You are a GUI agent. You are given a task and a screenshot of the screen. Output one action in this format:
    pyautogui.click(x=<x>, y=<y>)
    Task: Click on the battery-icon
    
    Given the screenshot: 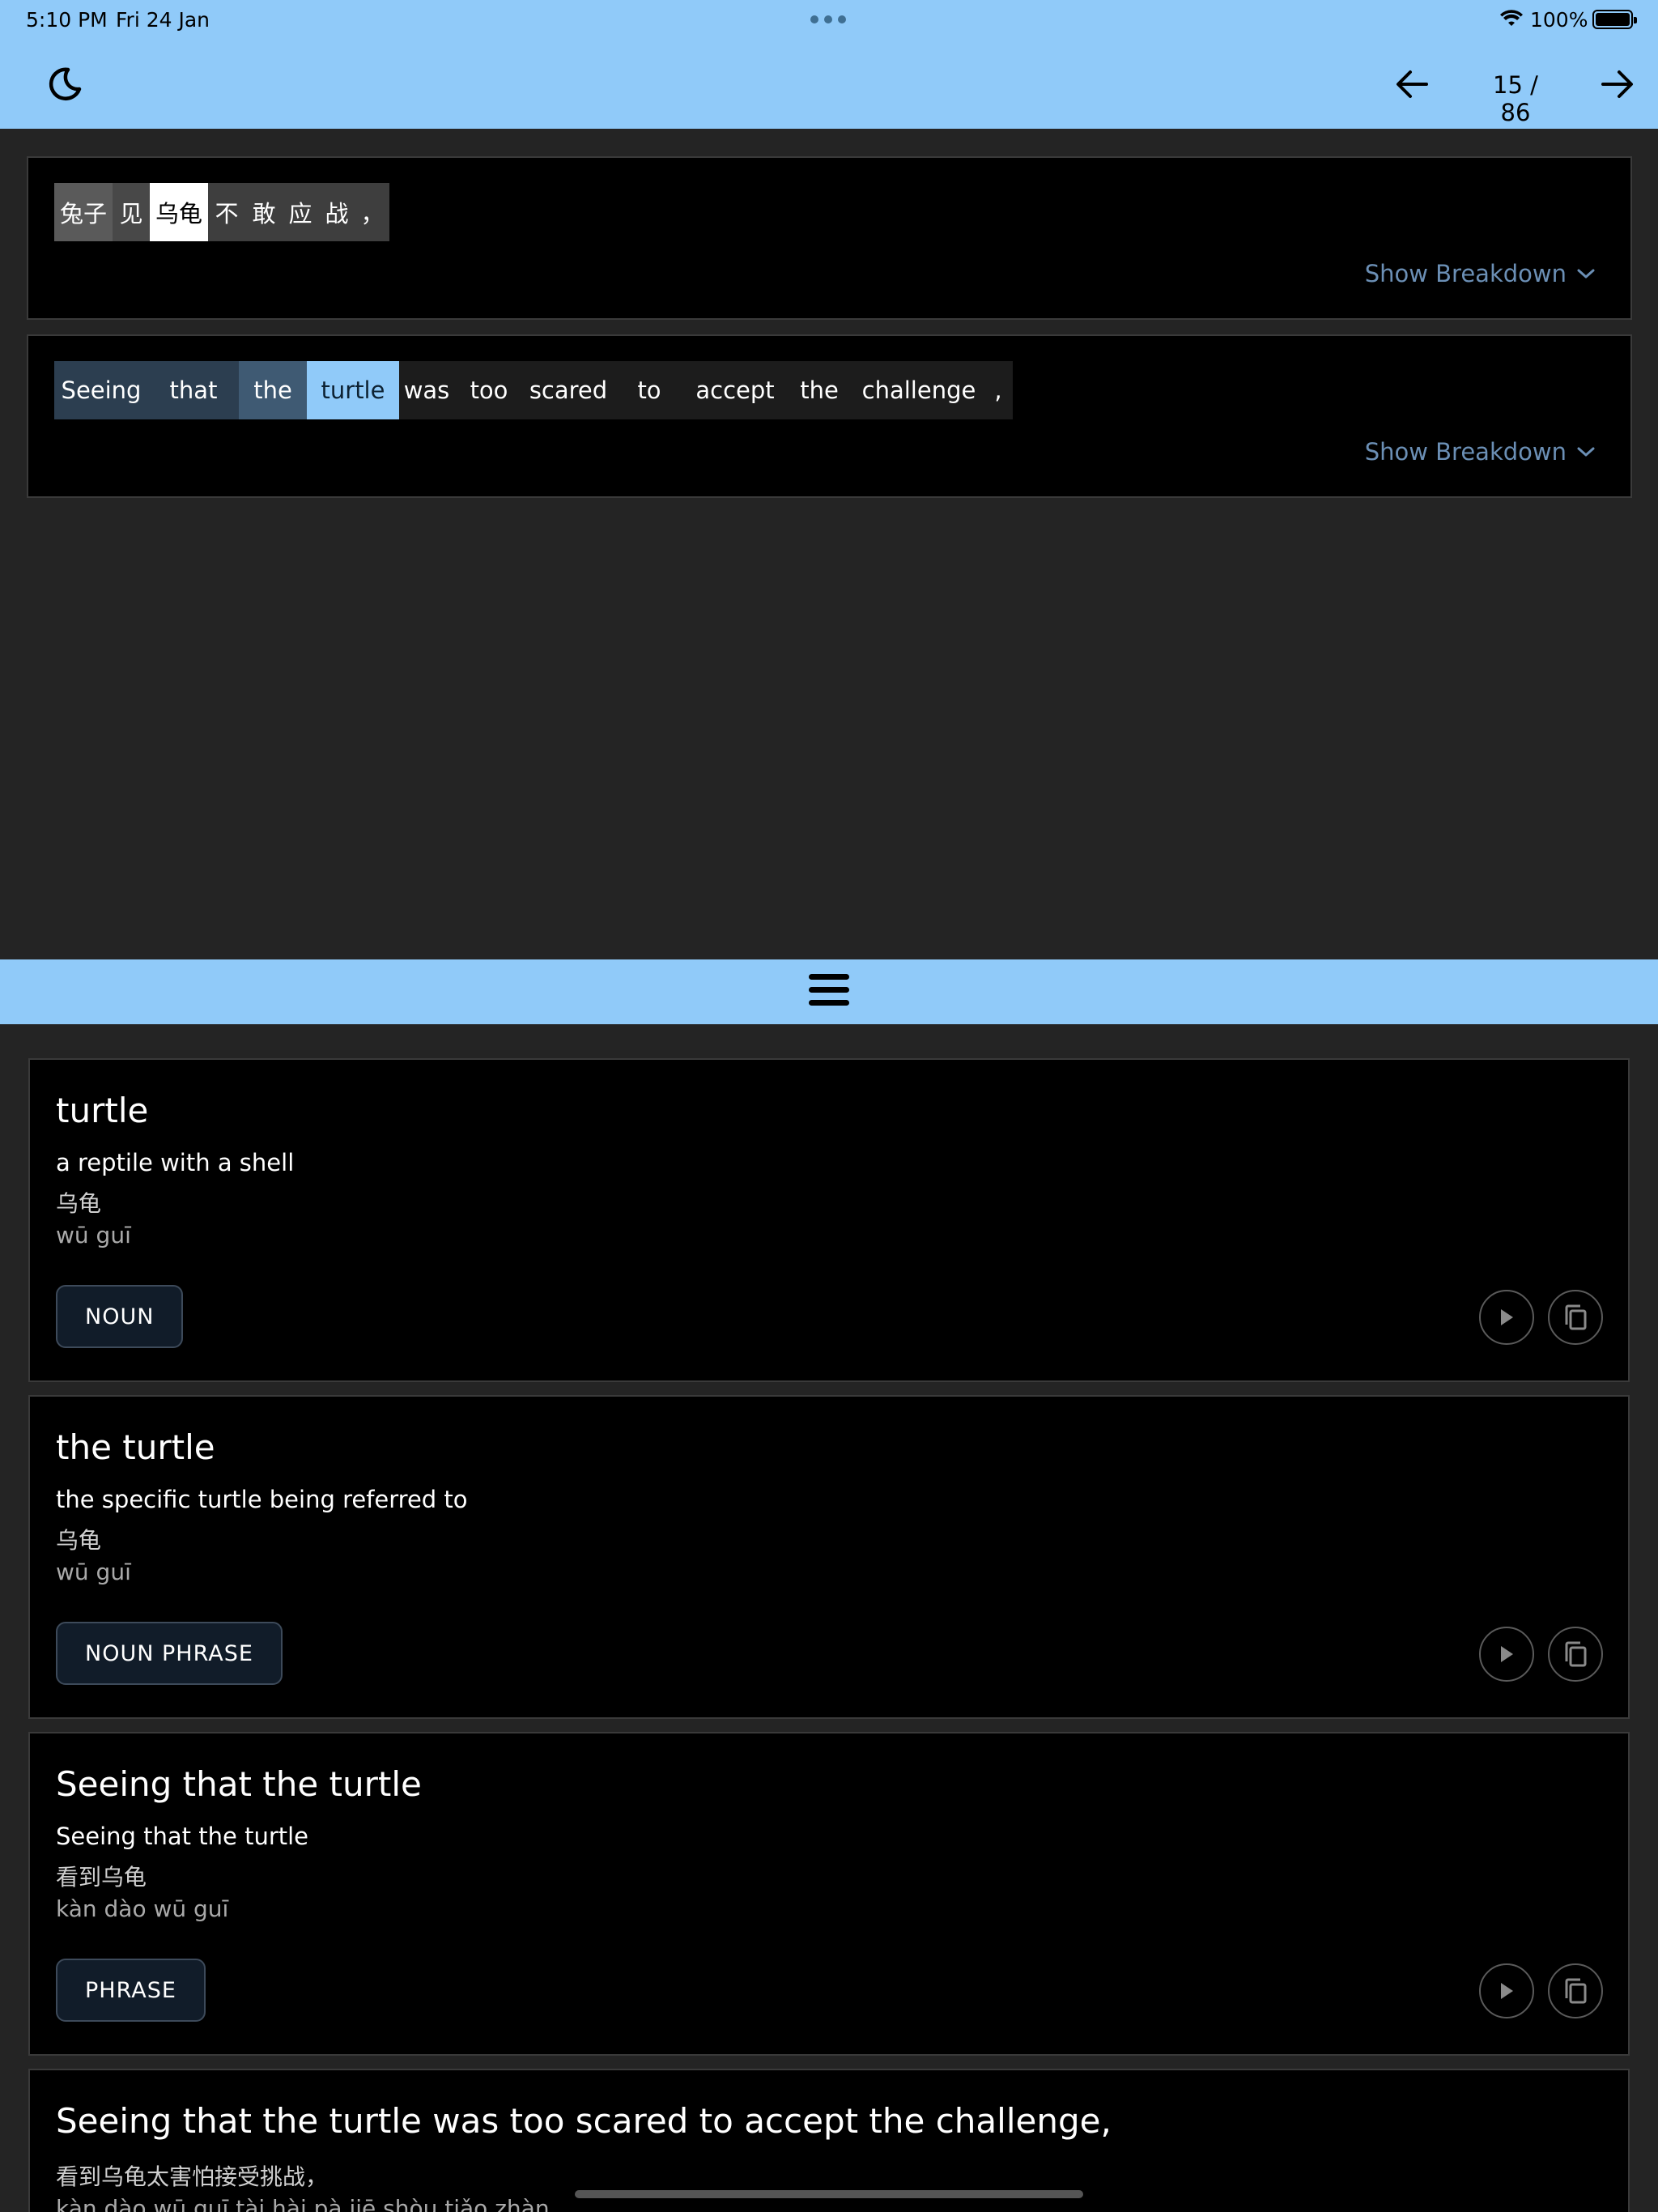 What is the action you would take?
    pyautogui.click(x=1614, y=19)
    